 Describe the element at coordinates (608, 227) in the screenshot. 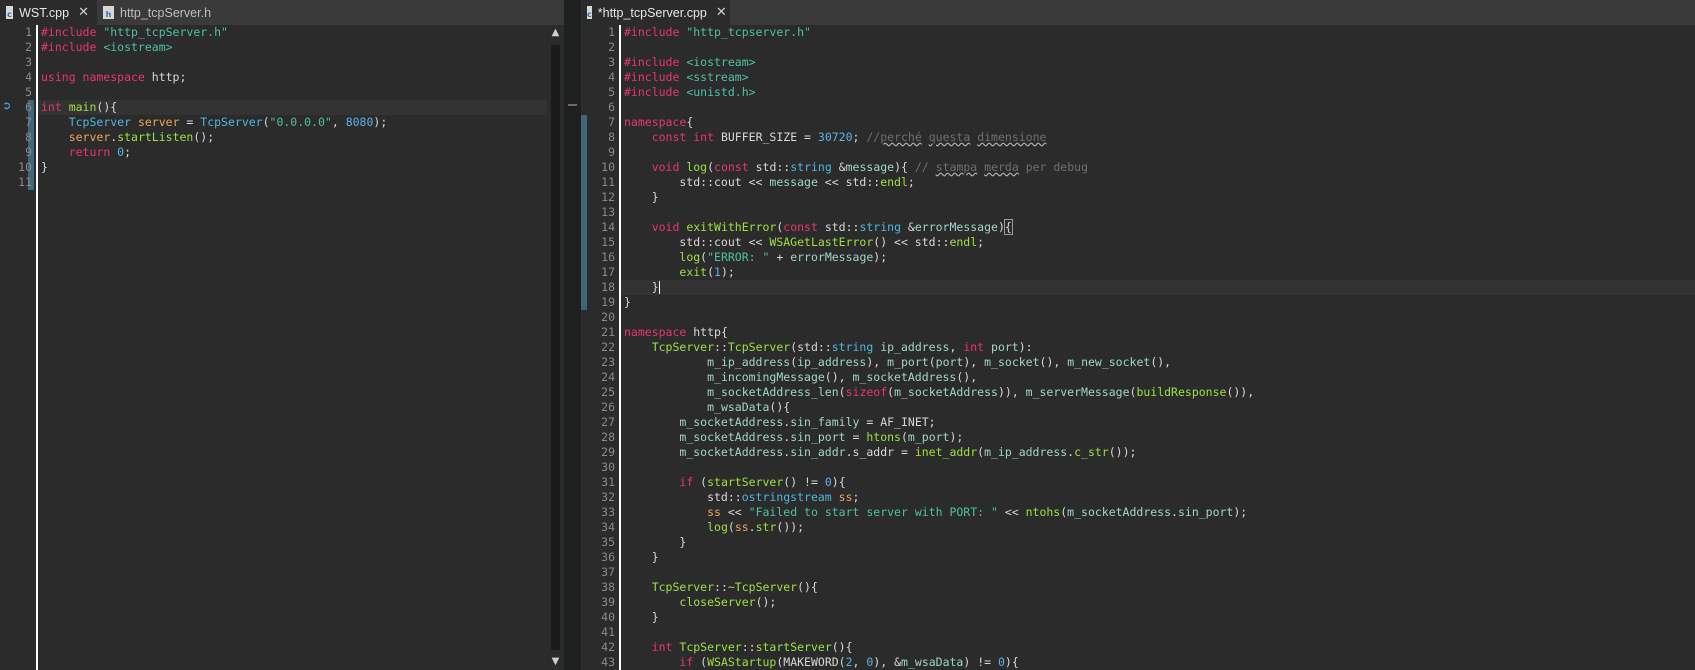

I see `line-number: 14` at that location.